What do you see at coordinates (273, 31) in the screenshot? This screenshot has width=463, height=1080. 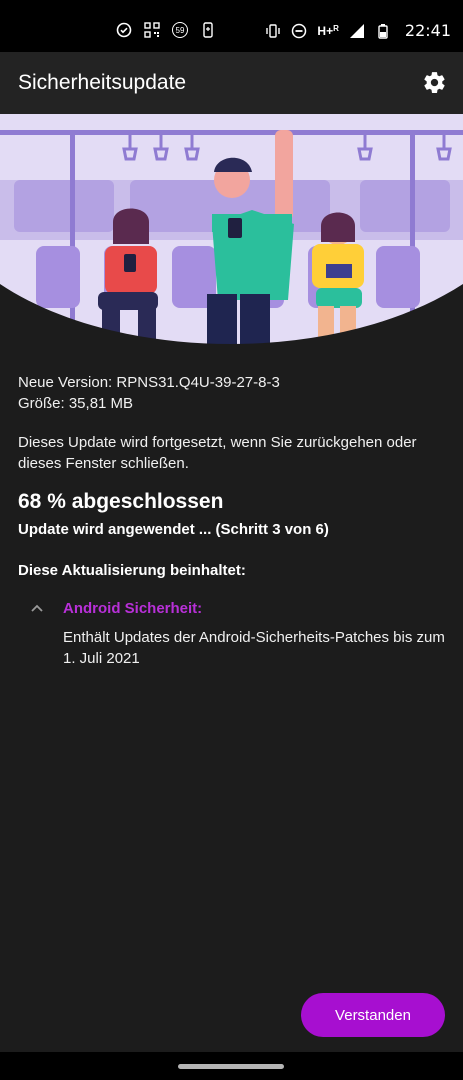 I see `vibrate-icon` at bounding box center [273, 31].